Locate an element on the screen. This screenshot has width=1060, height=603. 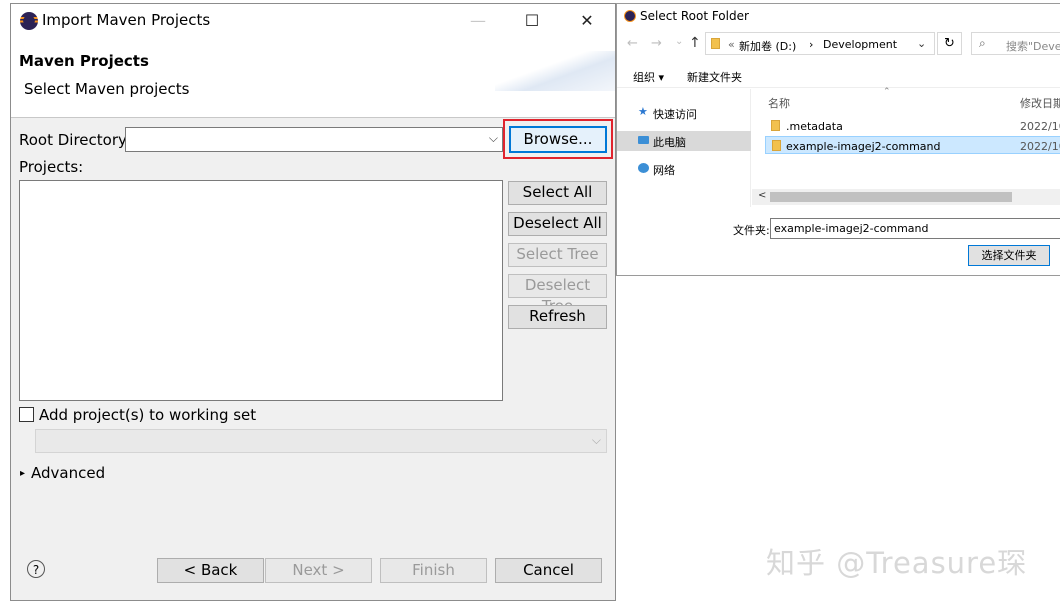
close-icon: ✕ is located at coordinates (587, 21).